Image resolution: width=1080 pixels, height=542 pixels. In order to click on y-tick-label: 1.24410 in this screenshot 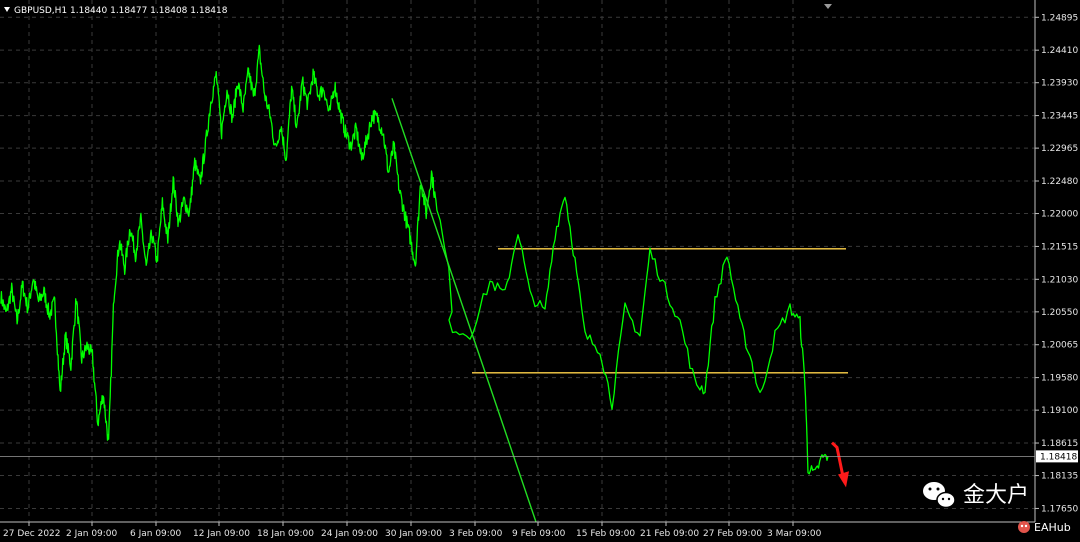, I will do `click(1059, 51)`.